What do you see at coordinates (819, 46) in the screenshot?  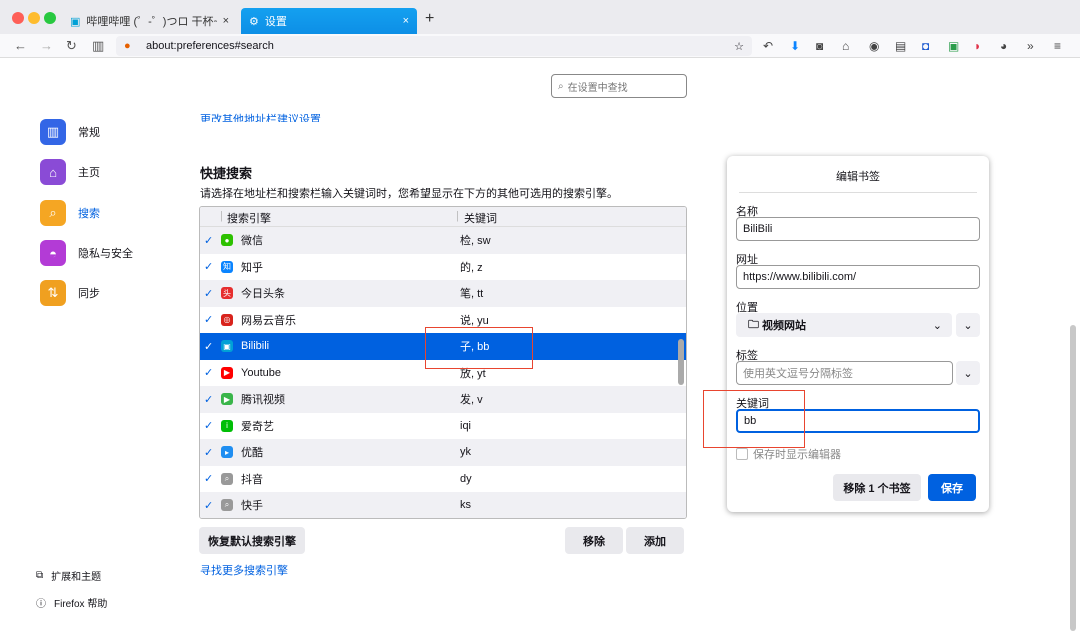 I see `screenshot-icon: ◙` at bounding box center [819, 46].